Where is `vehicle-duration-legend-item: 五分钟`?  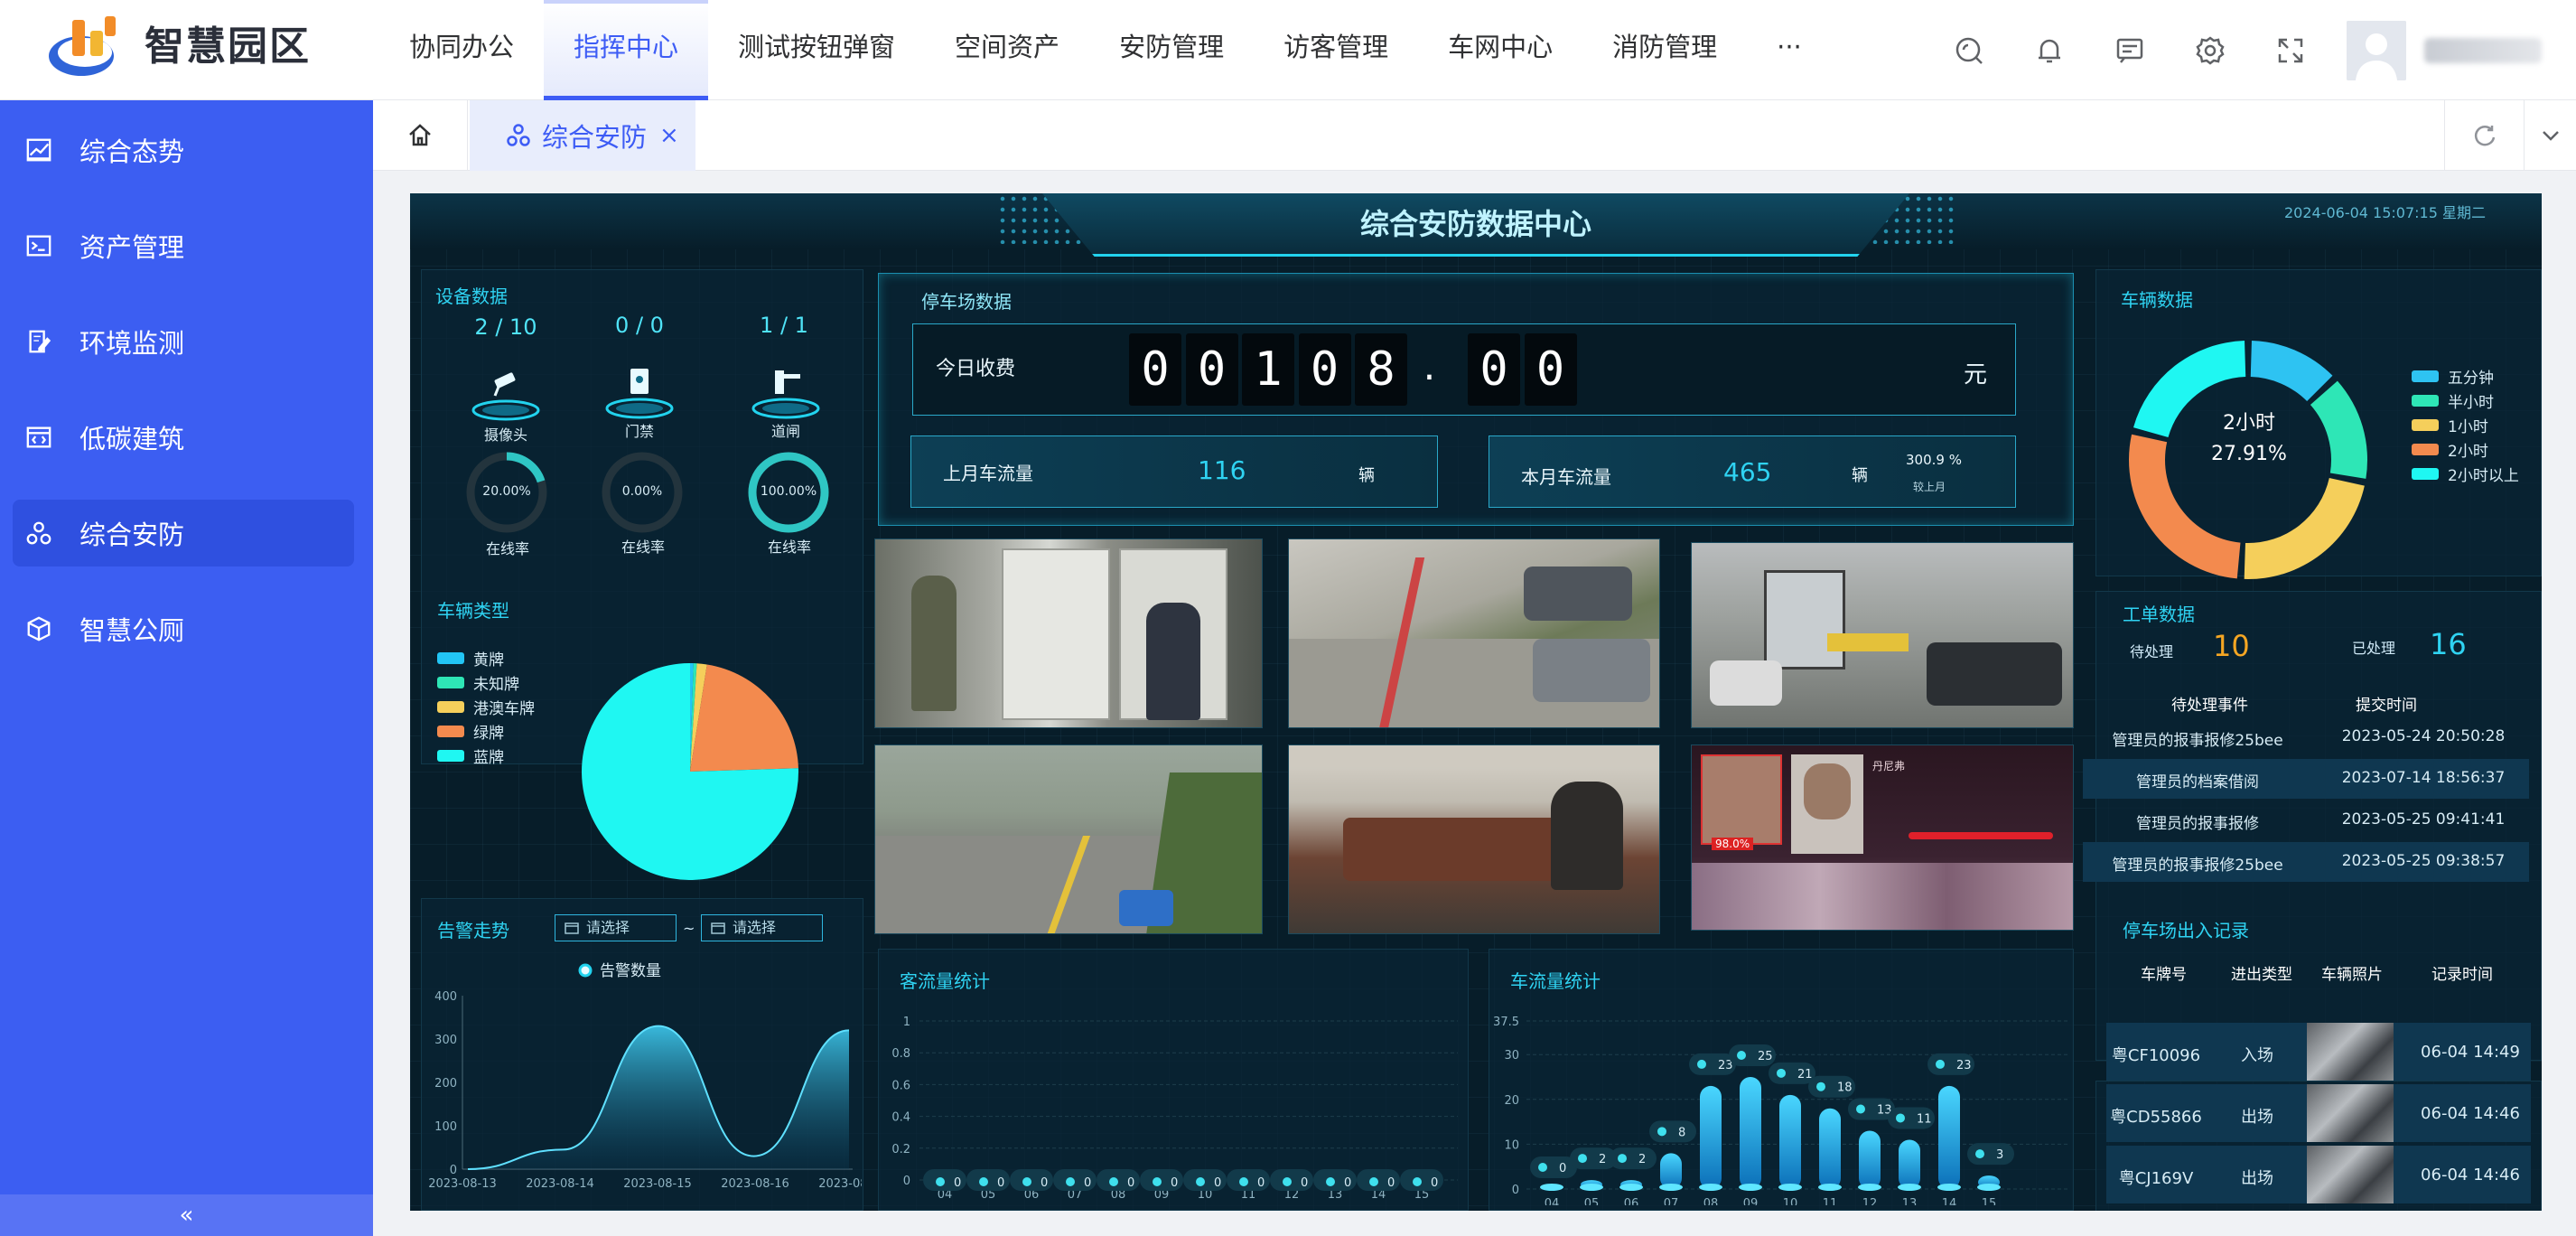
vehicle-duration-legend-item: 五分钟 is located at coordinates (2453, 376).